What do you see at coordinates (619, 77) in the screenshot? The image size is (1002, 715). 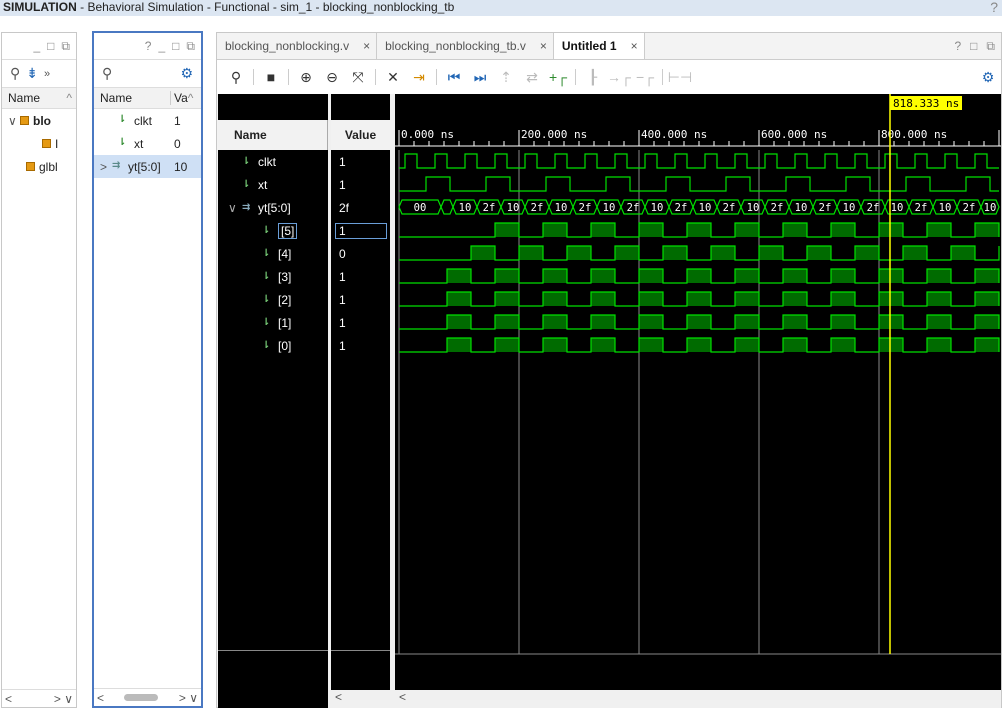 I see `next-marker-icon: →┌` at bounding box center [619, 77].